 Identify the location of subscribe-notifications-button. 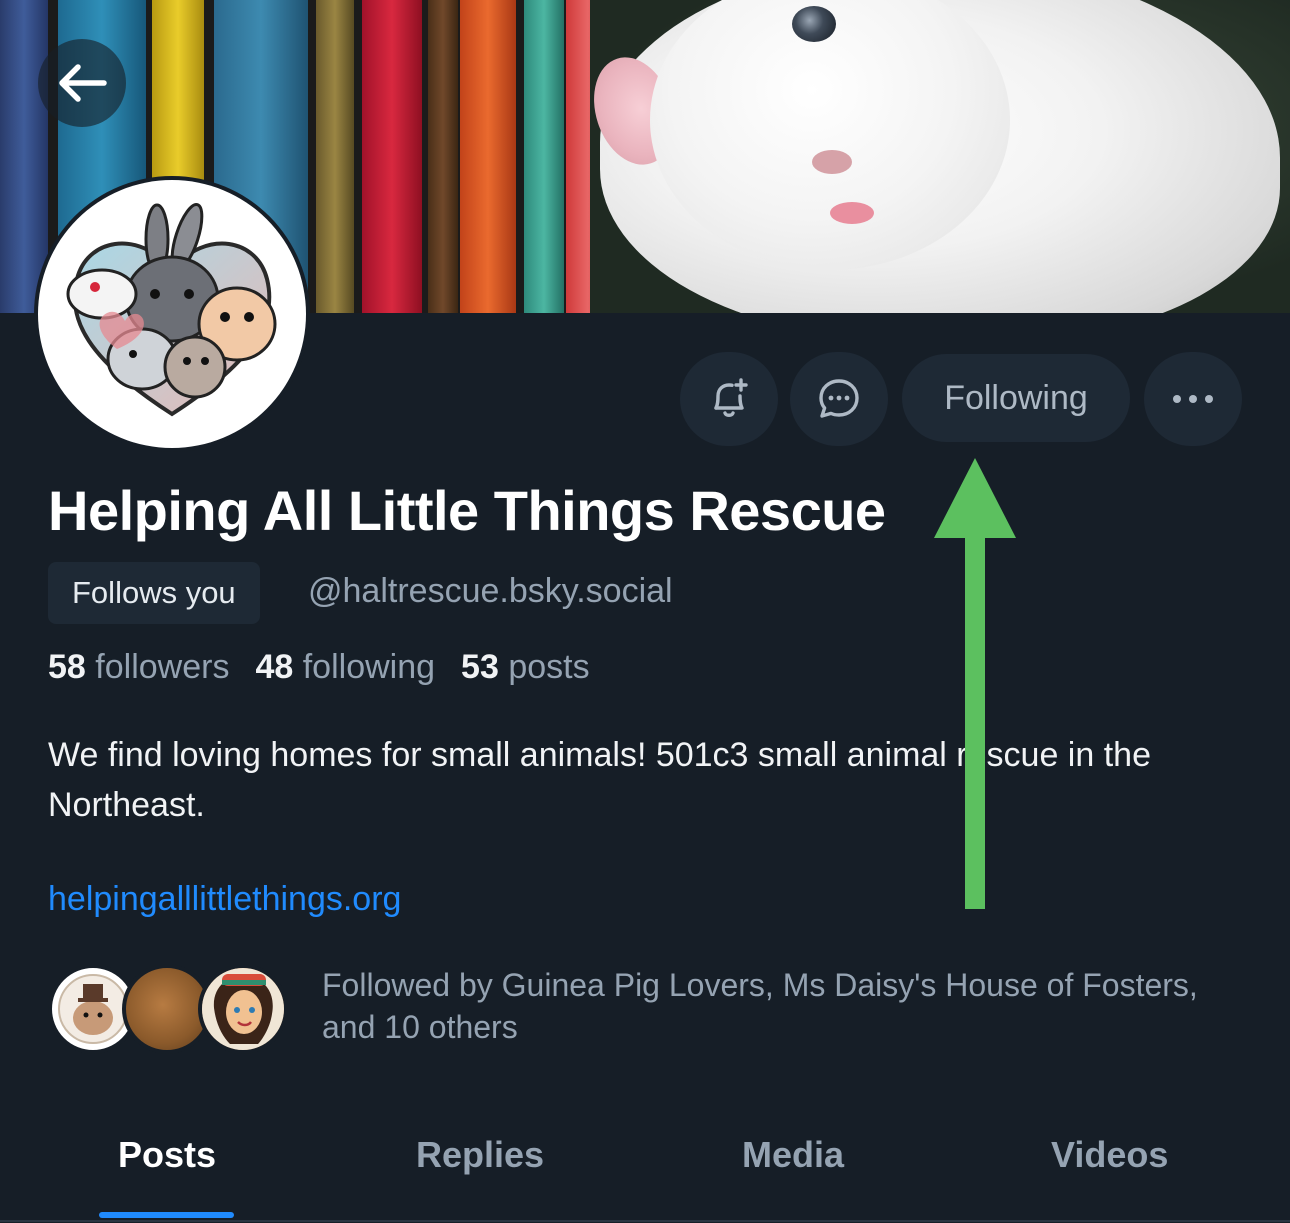
(729, 399).